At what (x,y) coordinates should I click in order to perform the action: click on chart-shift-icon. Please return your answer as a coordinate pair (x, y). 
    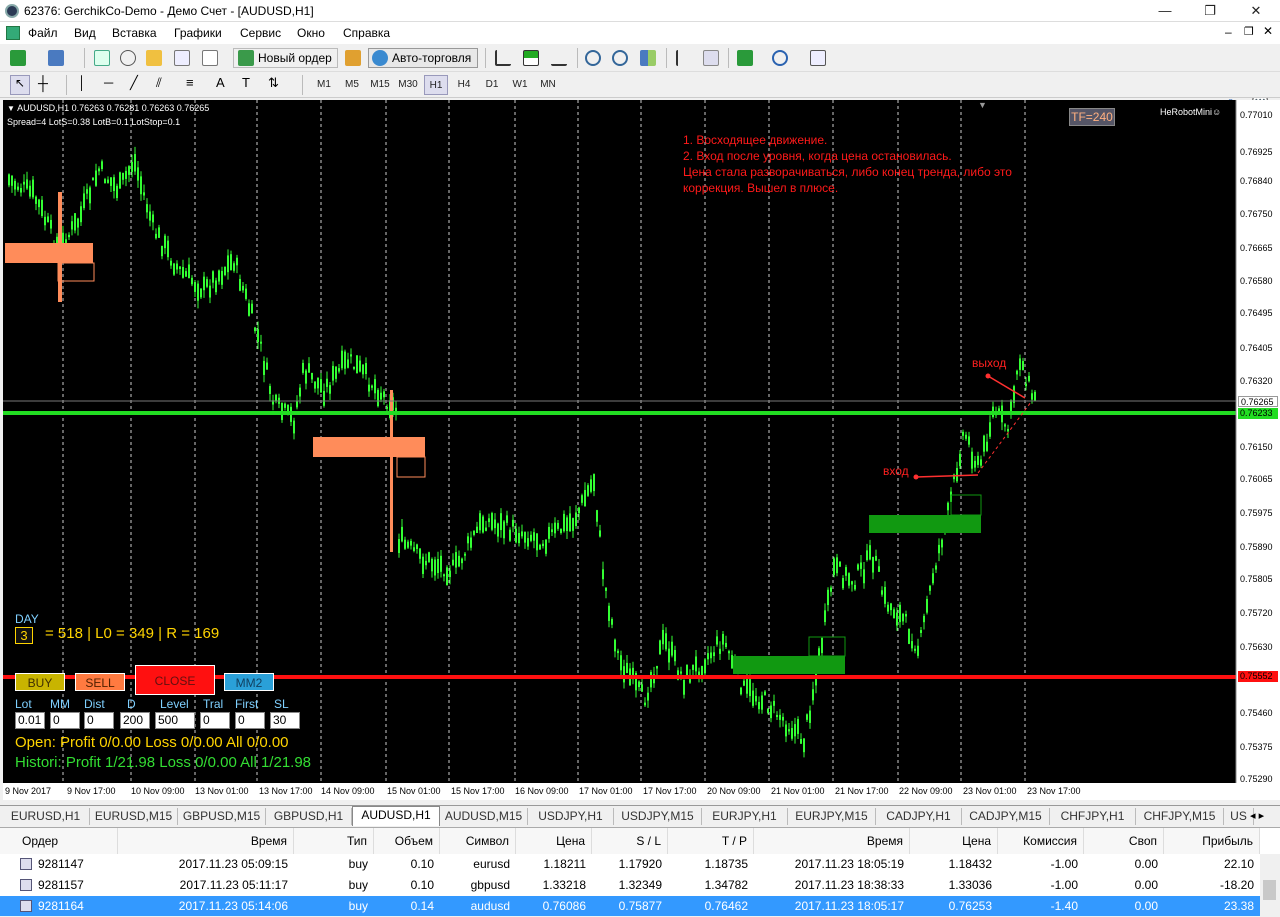
    Looking at the image, I should click on (684, 58).